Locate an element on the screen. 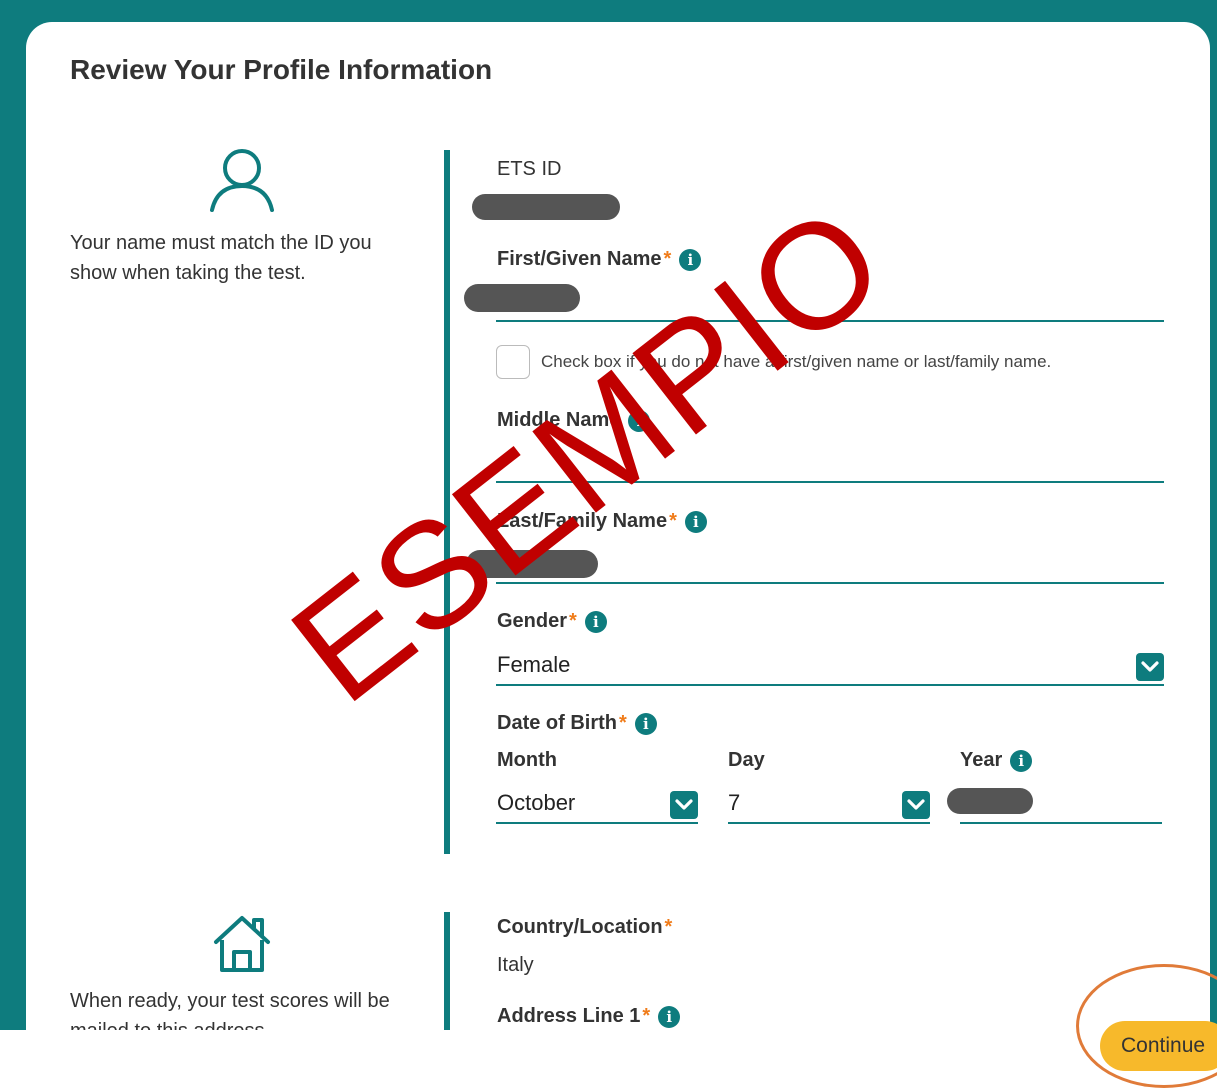  no-name-checkbox is located at coordinates (513, 362).